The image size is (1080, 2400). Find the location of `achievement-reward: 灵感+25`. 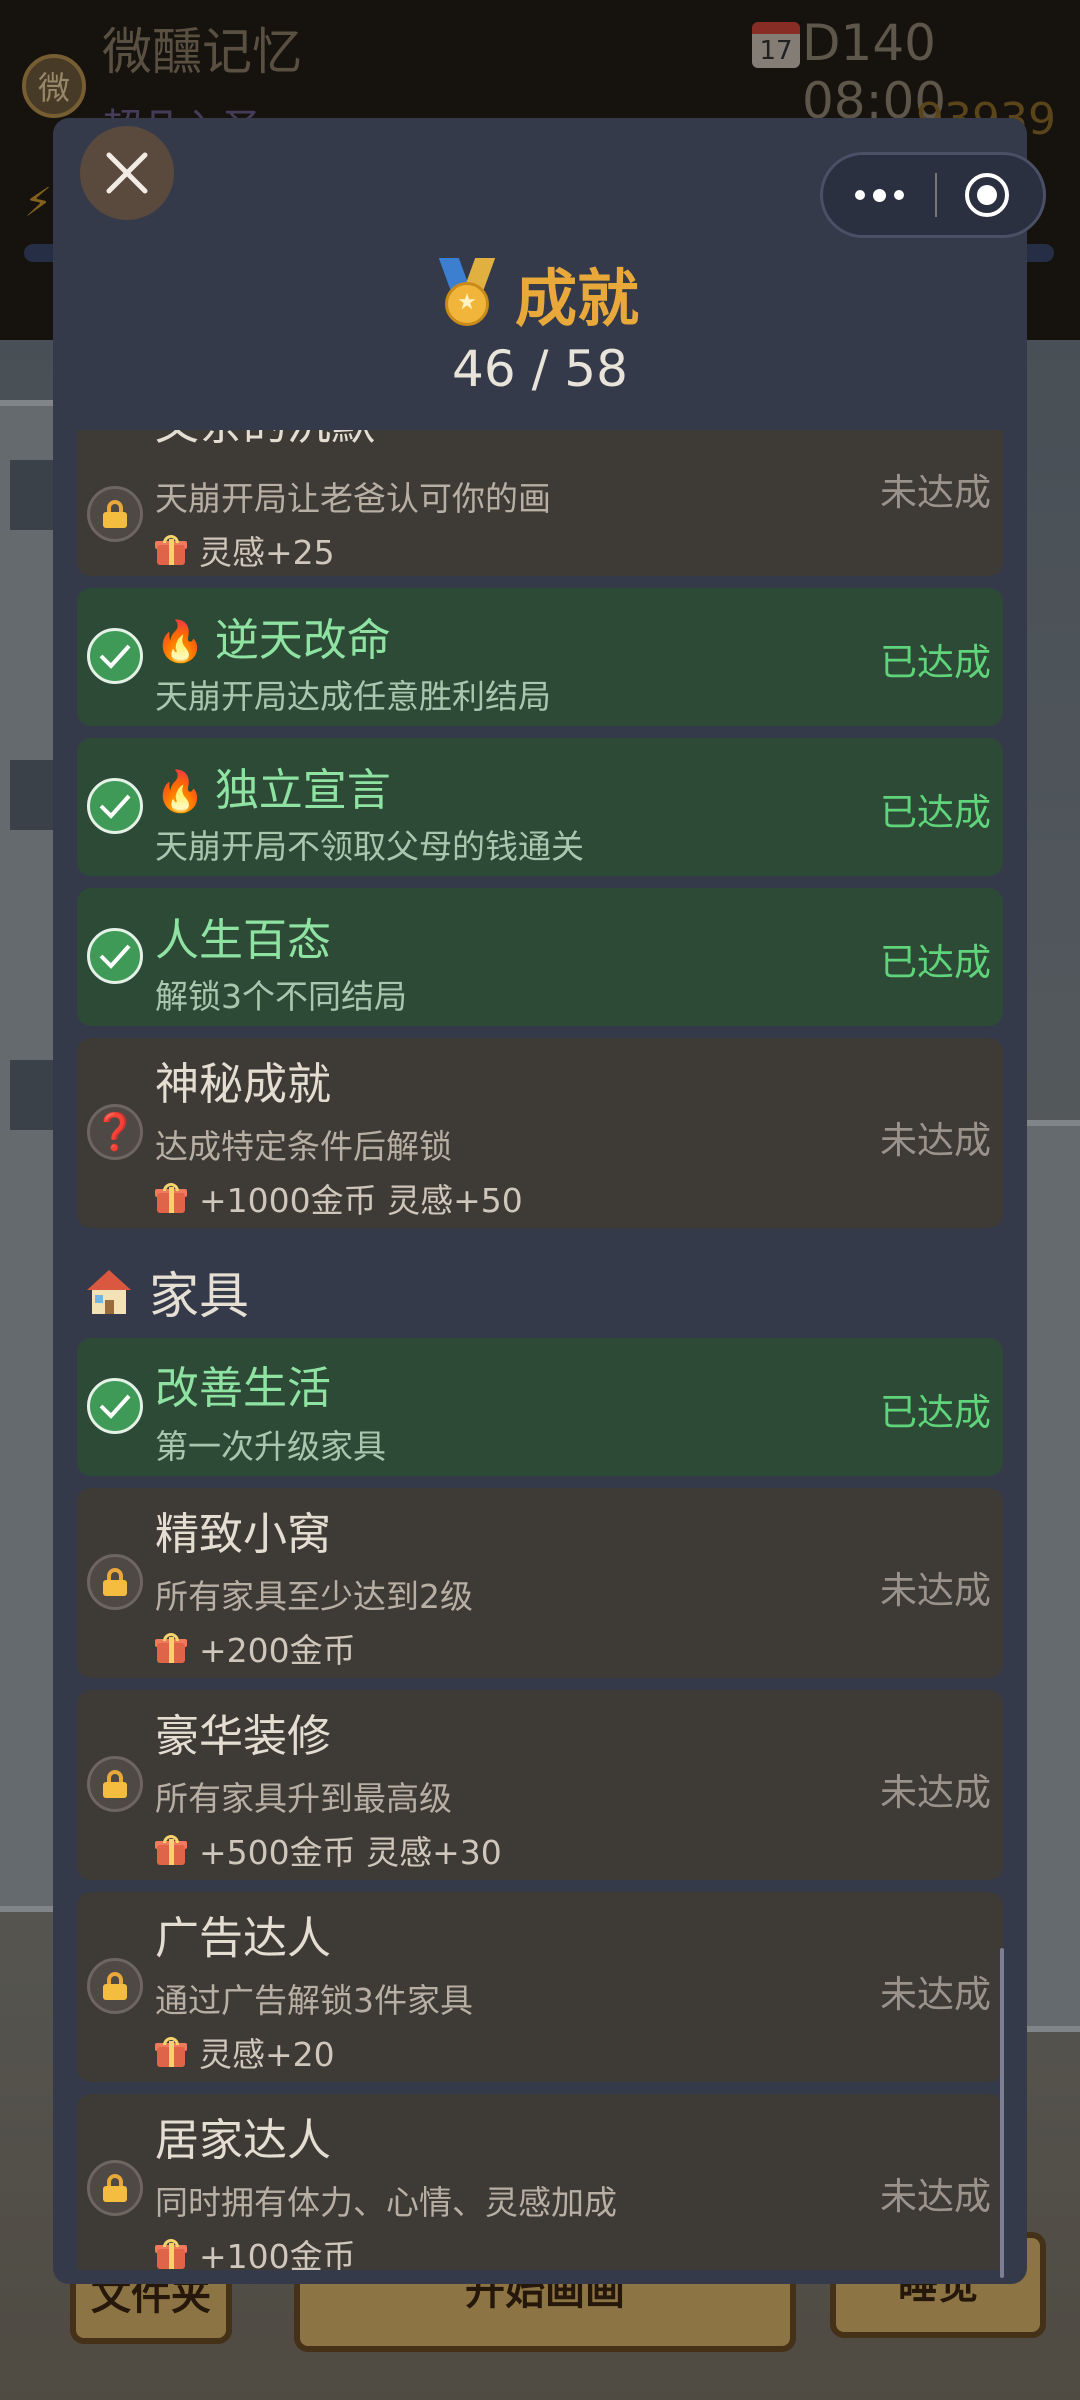

achievement-reward: 灵感+25 is located at coordinates (245, 550).